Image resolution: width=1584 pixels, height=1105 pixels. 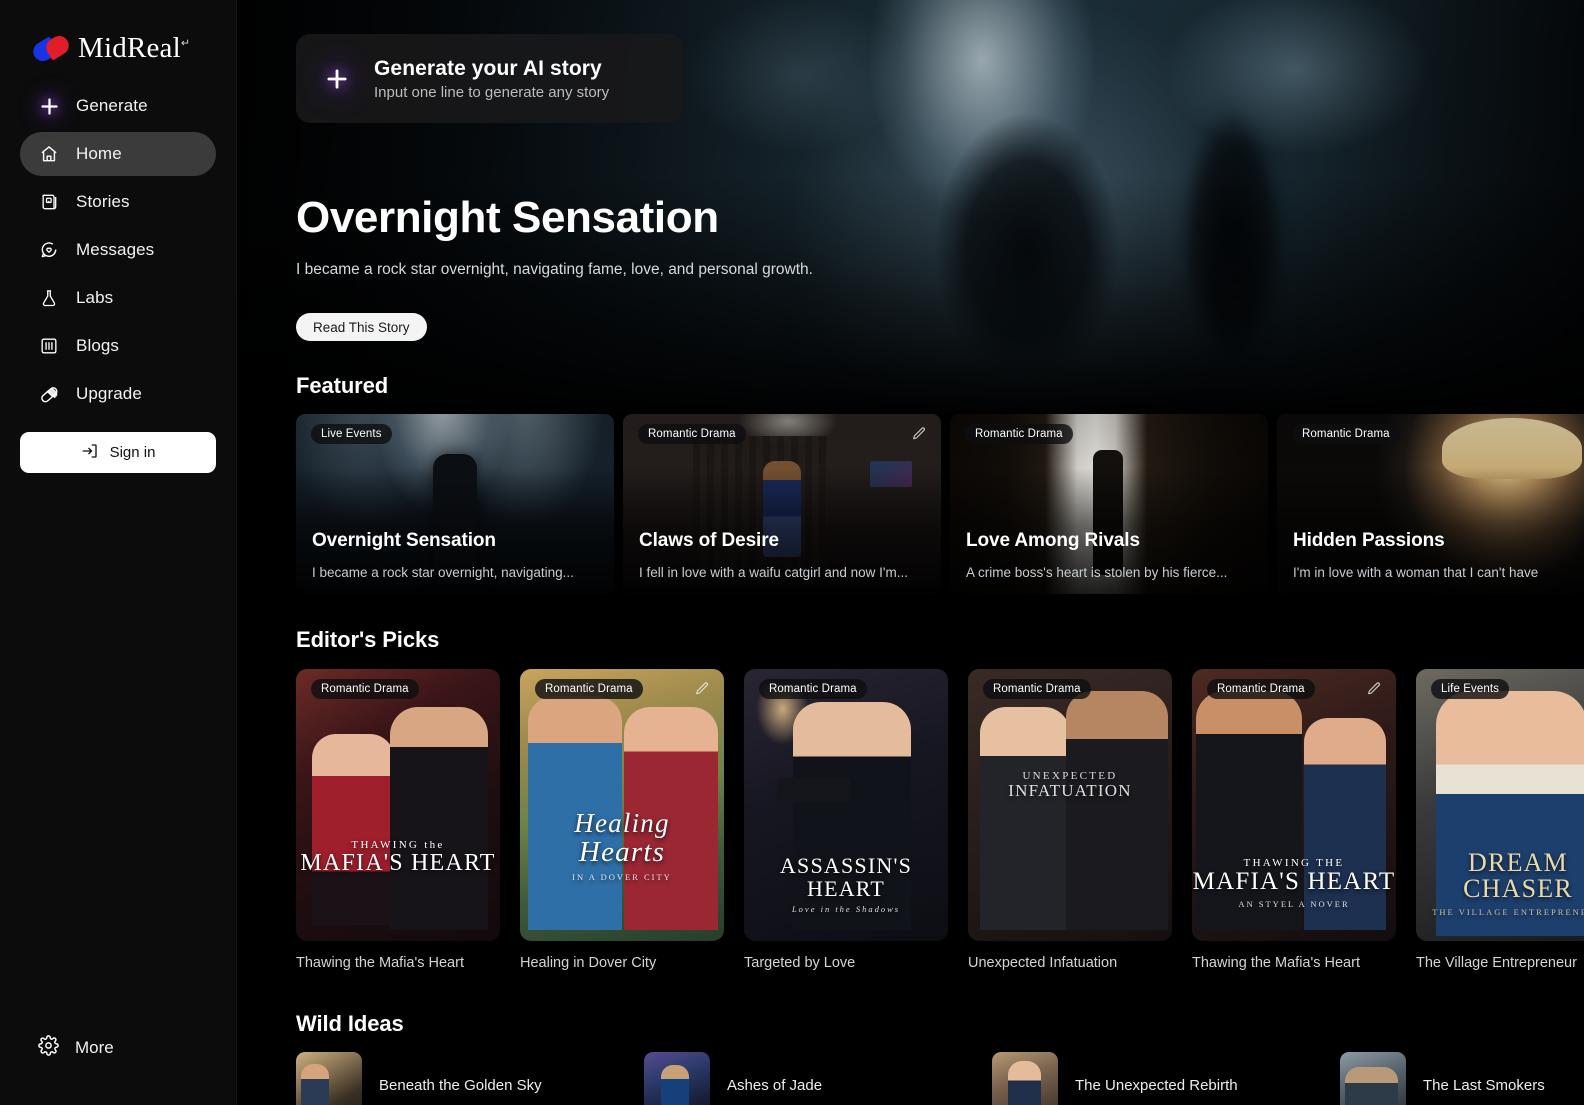 I want to click on sidebar-item-label: Upgrade, so click(x=109, y=393).